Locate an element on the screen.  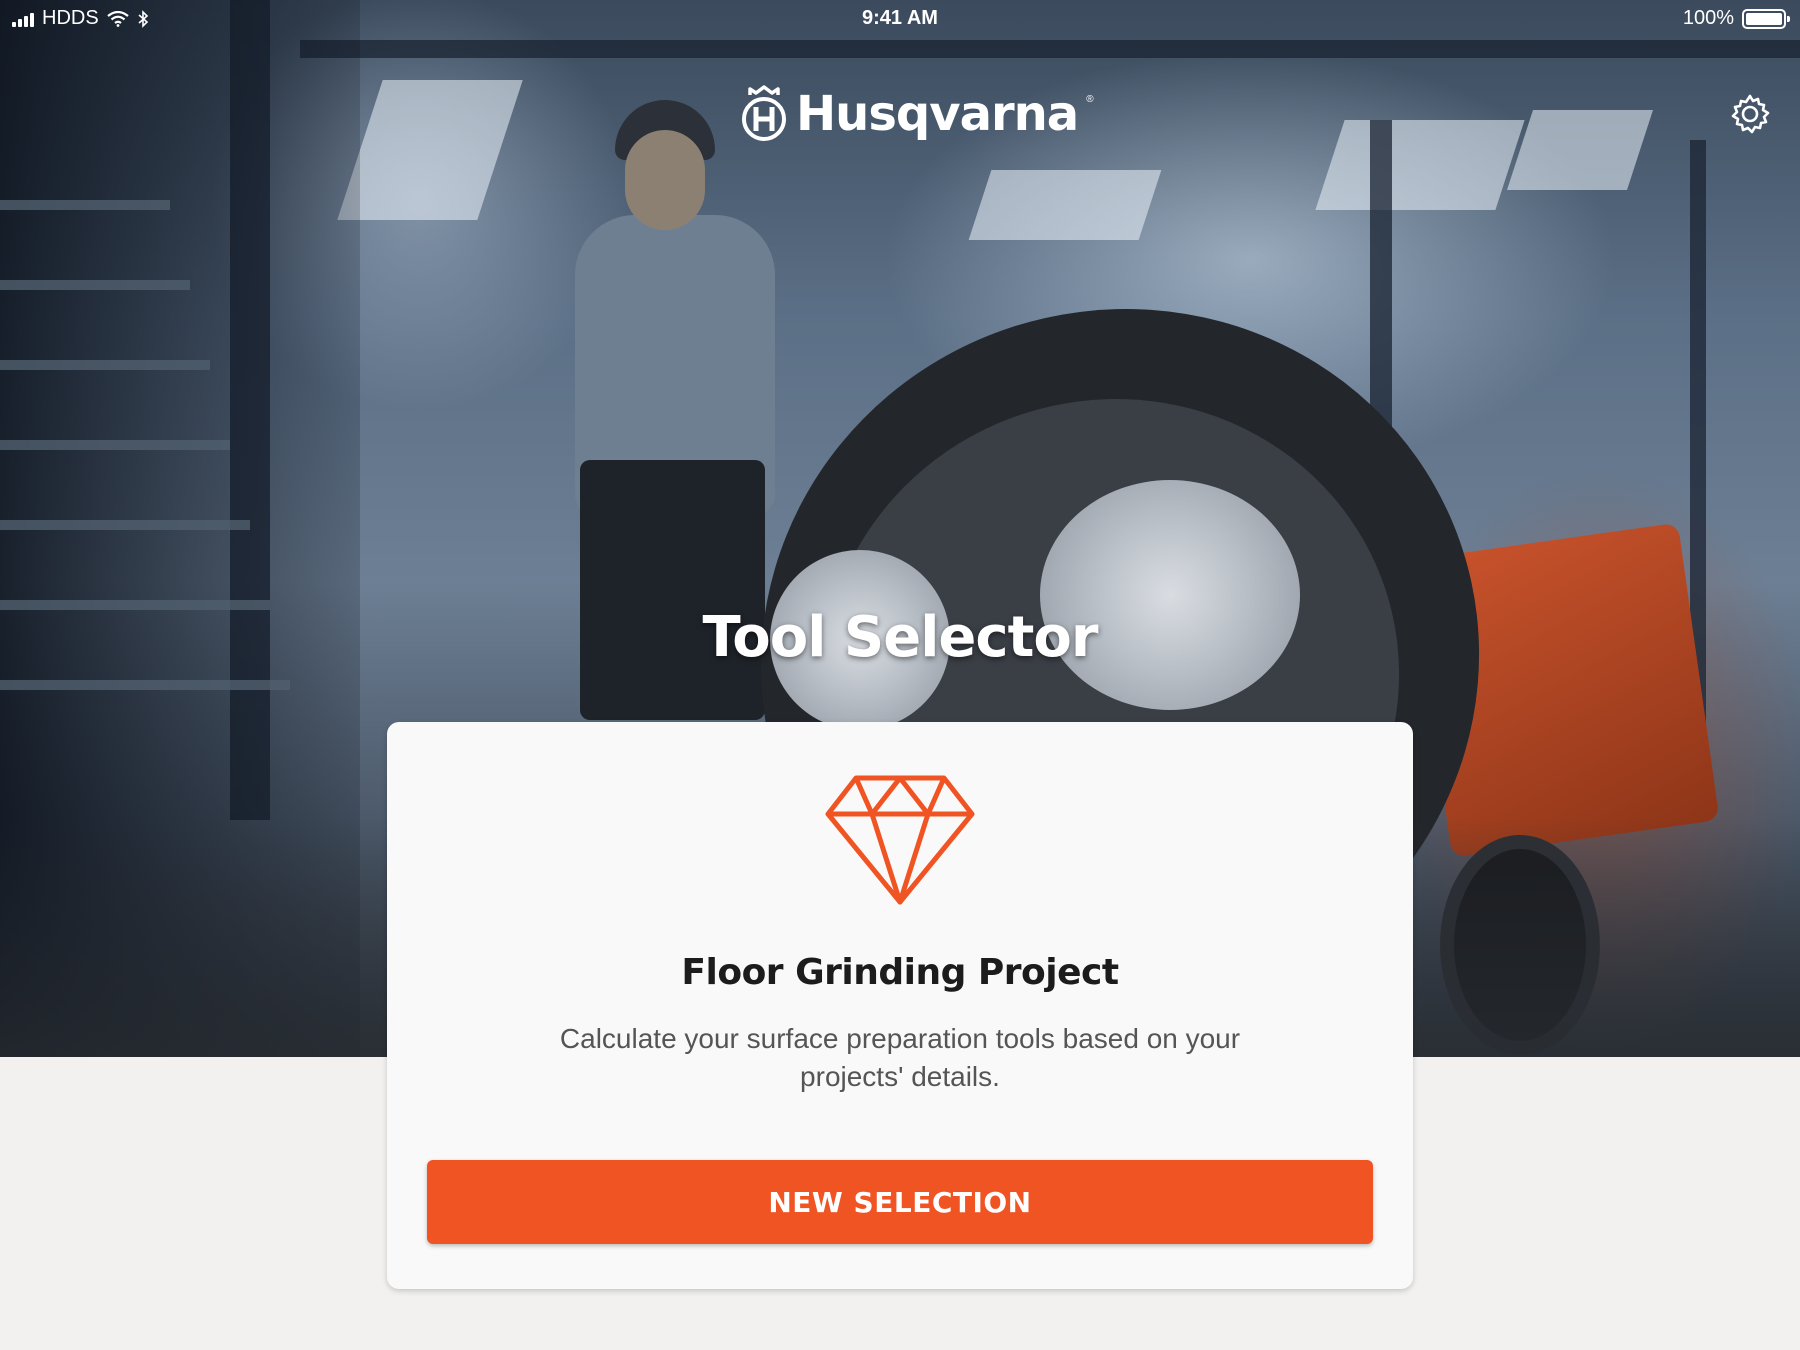
husqvarna-logo: Husqvarna ® is located at coordinates (917, 114).